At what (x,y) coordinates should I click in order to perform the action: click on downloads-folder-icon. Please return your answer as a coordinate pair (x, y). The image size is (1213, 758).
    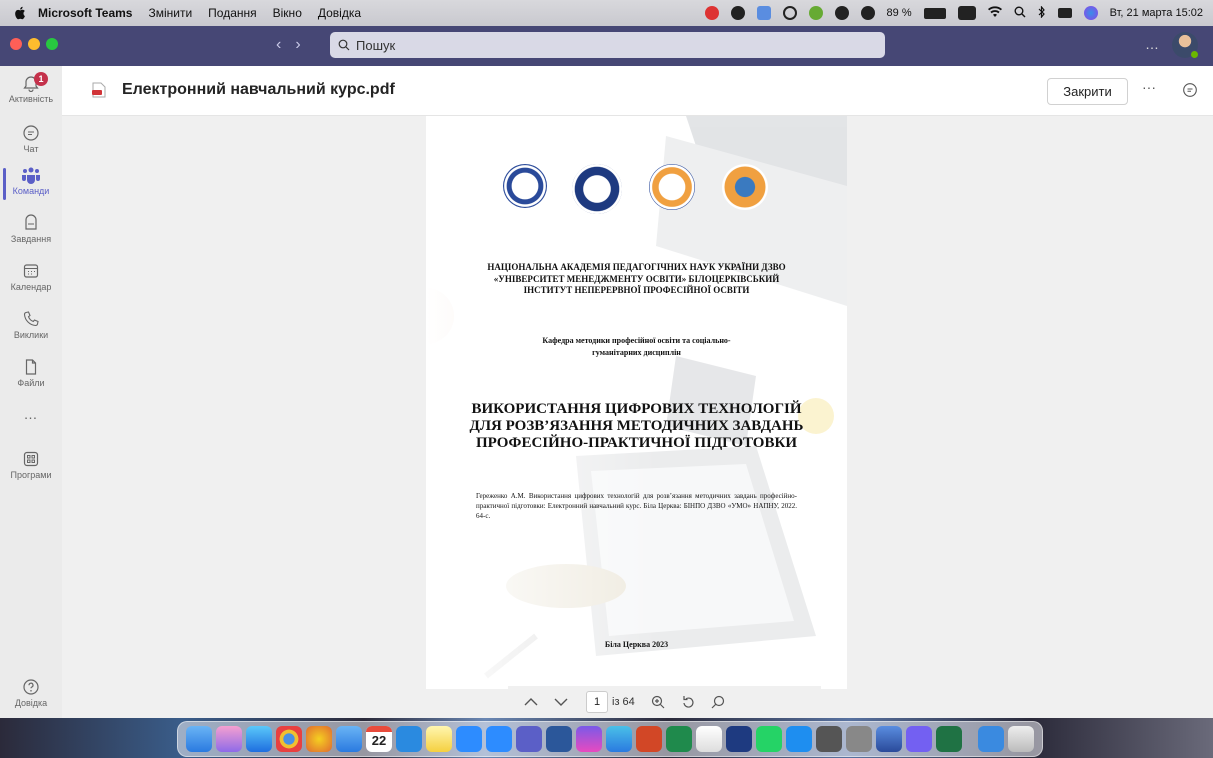
    Looking at the image, I should click on (991, 739).